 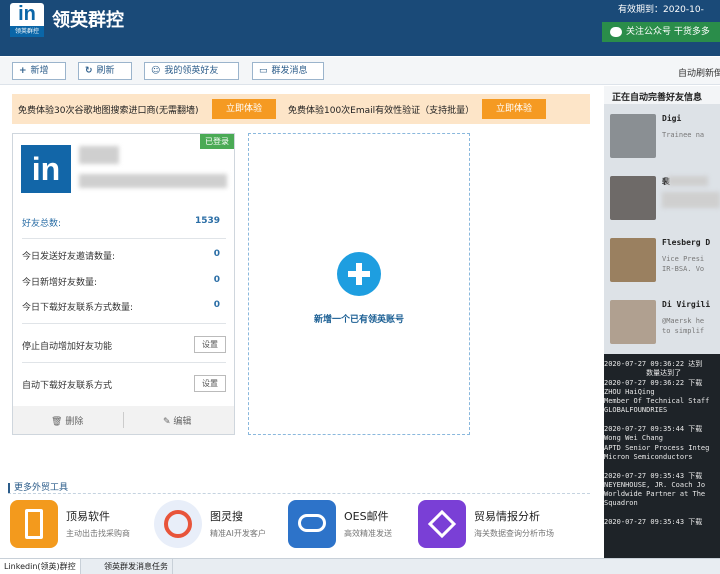 I want to click on stat-row: 今日新增好友数量: 0, so click(x=124, y=281).